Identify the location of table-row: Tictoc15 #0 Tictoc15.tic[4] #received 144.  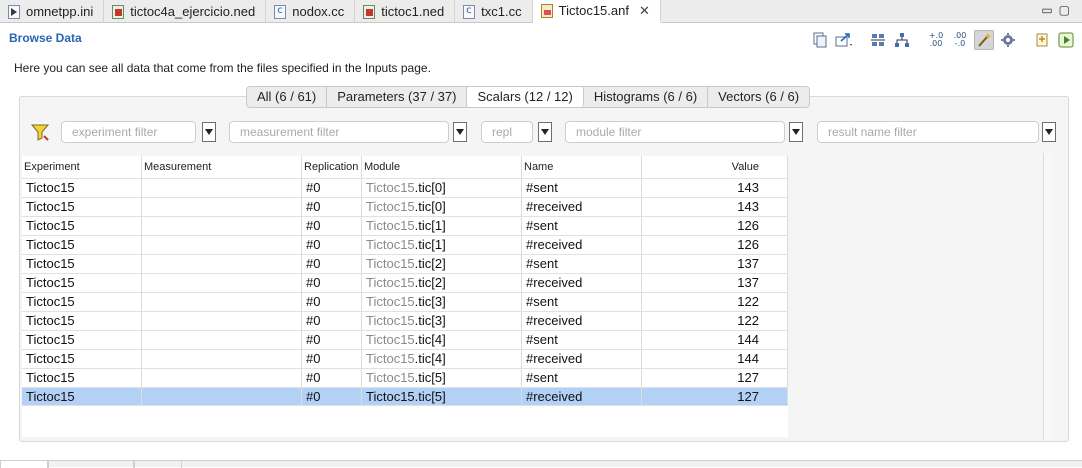
(405, 358).